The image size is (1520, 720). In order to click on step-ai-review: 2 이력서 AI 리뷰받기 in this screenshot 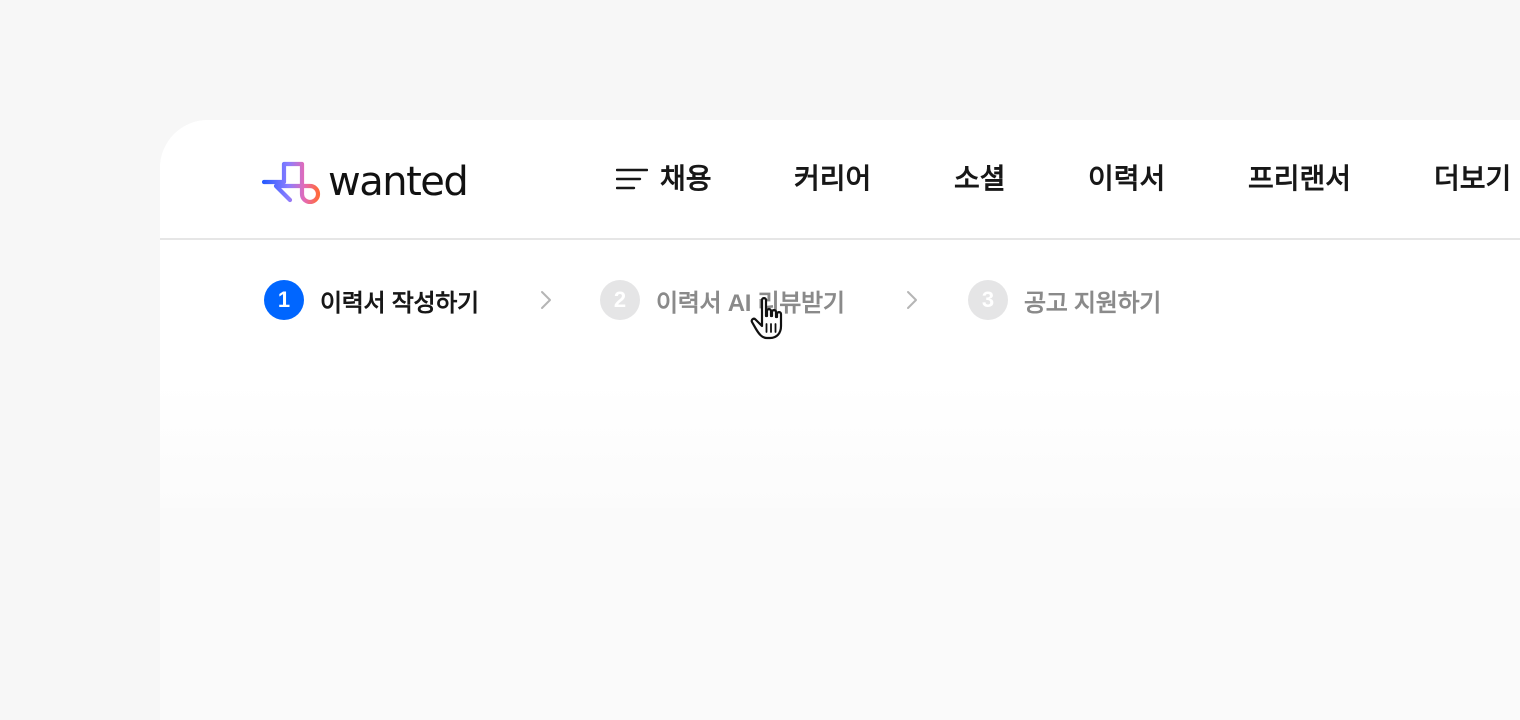, I will do `click(722, 300)`.